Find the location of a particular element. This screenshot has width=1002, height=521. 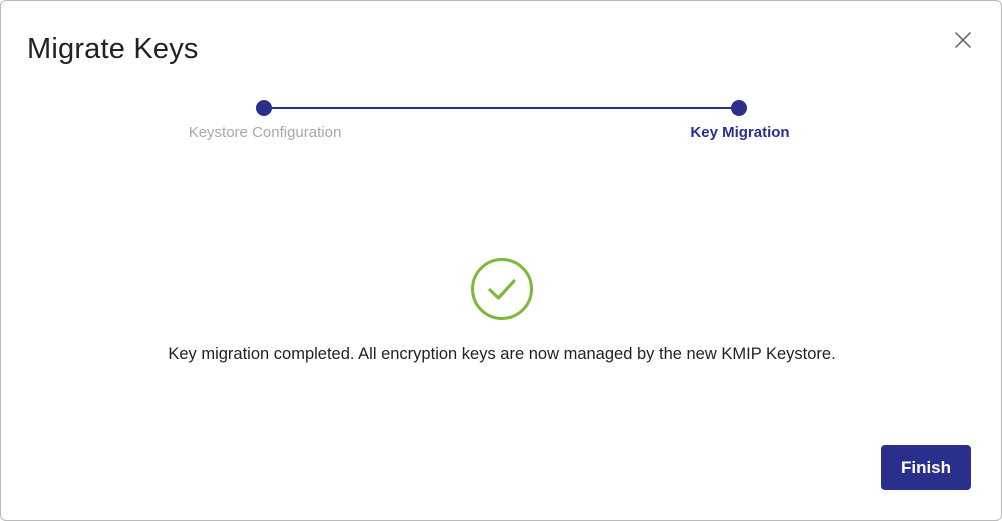

check-circle-icon is located at coordinates (502, 289).